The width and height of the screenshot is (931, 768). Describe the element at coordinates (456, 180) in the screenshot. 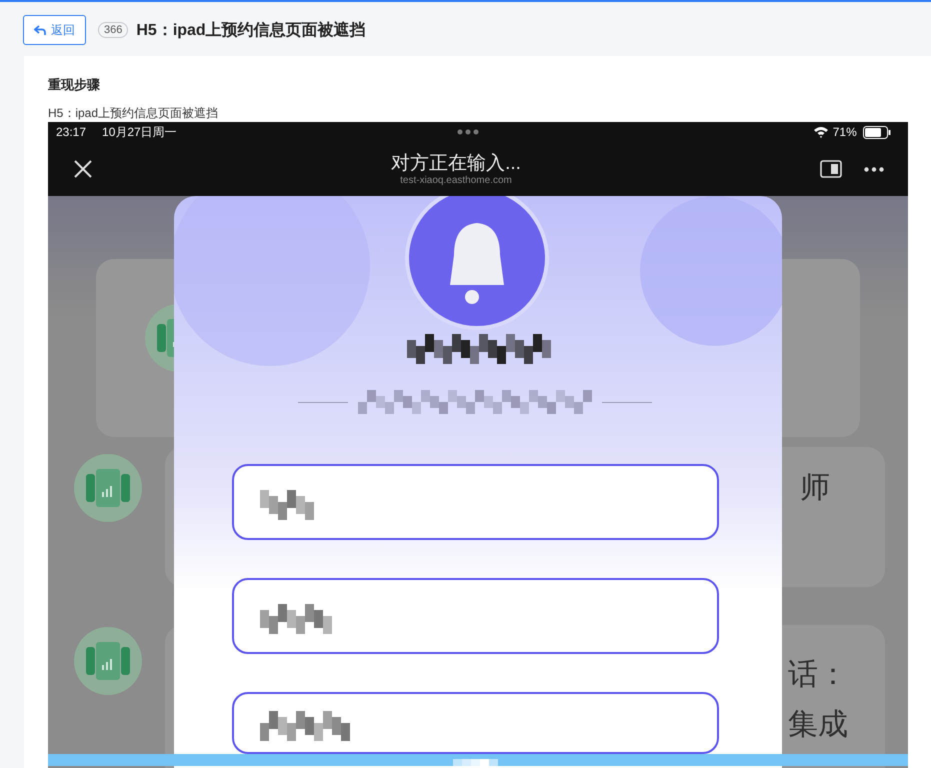

I see `page-url: test-xiaoq.easthome.com` at that location.